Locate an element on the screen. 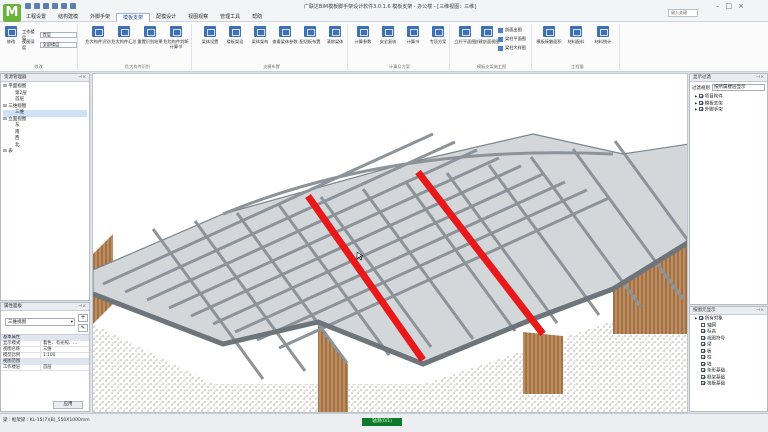 This screenshot has height=432, width=768. ribbon-tab: 帮助 is located at coordinates (257, 17).